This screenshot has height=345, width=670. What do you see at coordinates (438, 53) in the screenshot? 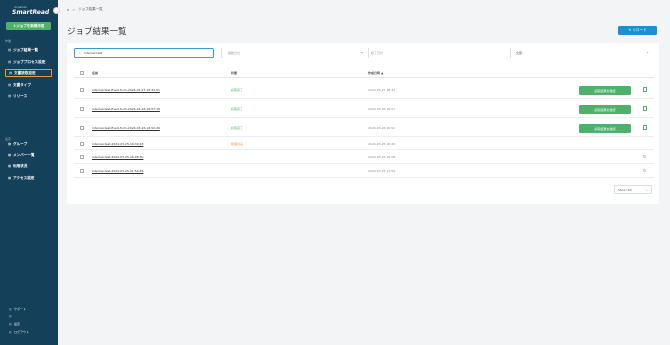
I see `date-to-field: 終了日付` at bounding box center [438, 53].